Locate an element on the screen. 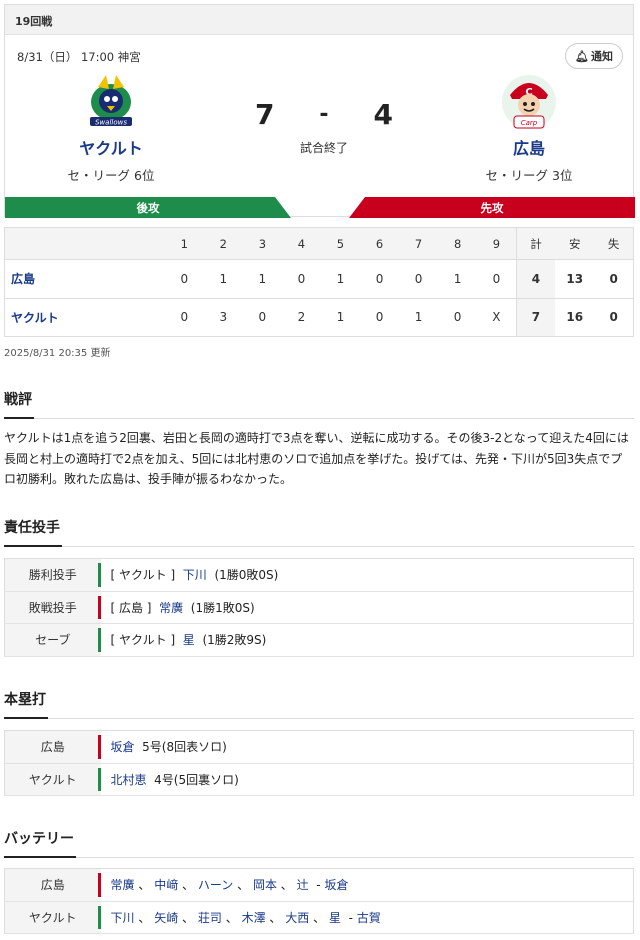  inning-header: 8 is located at coordinates (458, 243).